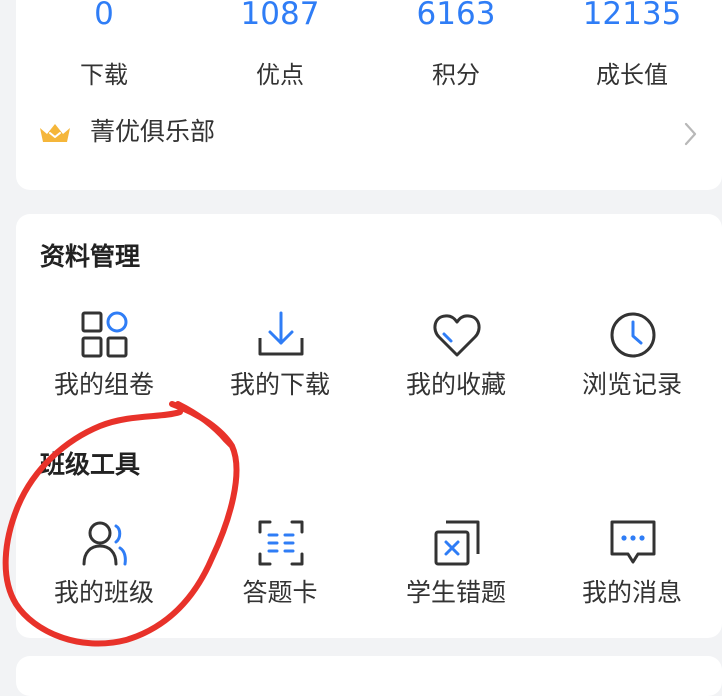  I want to click on stat-merits-value: 1087, so click(280, 16).